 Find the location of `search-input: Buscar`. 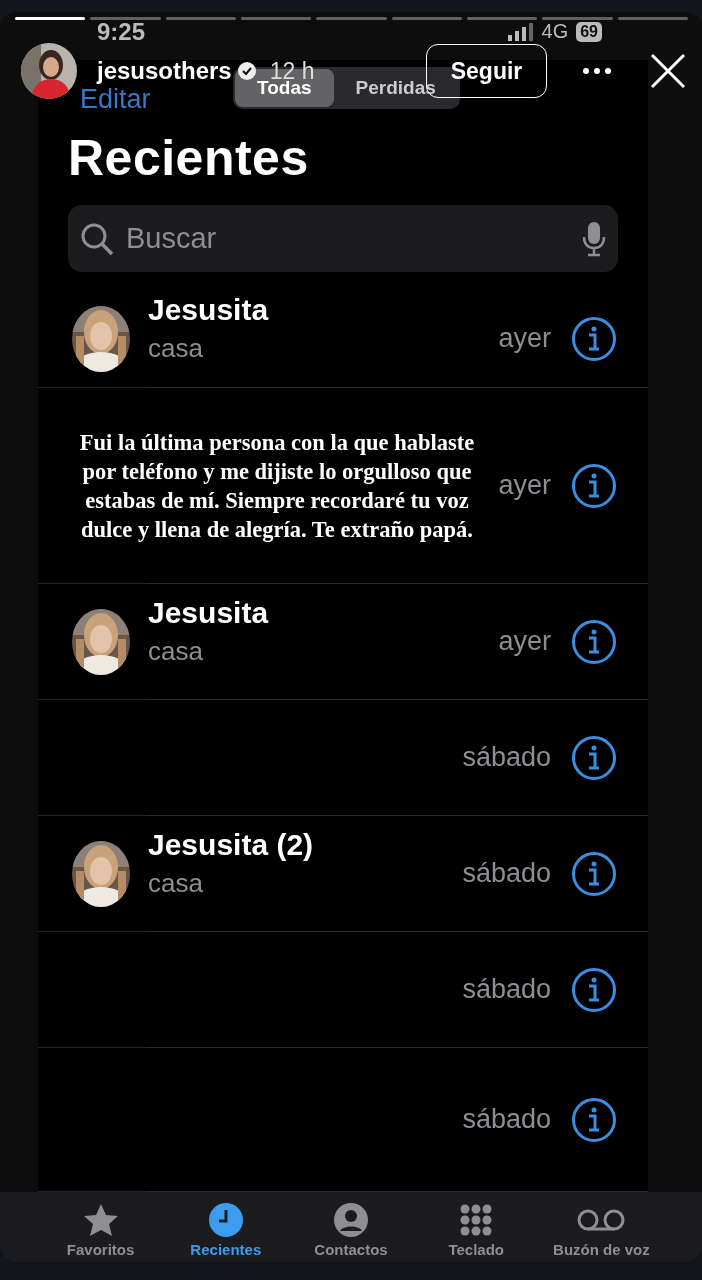

search-input: Buscar is located at coordinates (353, 238).